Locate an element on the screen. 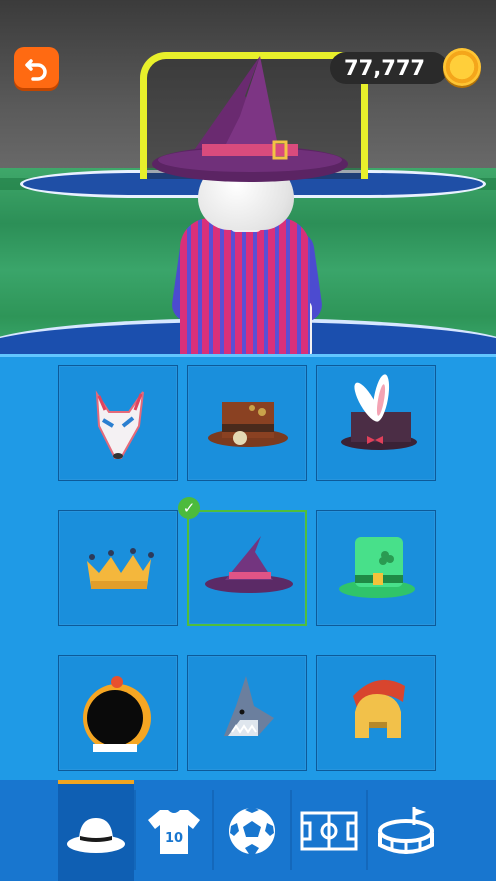 The image size is (496, 881). witch-hat-icon is located at coordinates (249, 564).